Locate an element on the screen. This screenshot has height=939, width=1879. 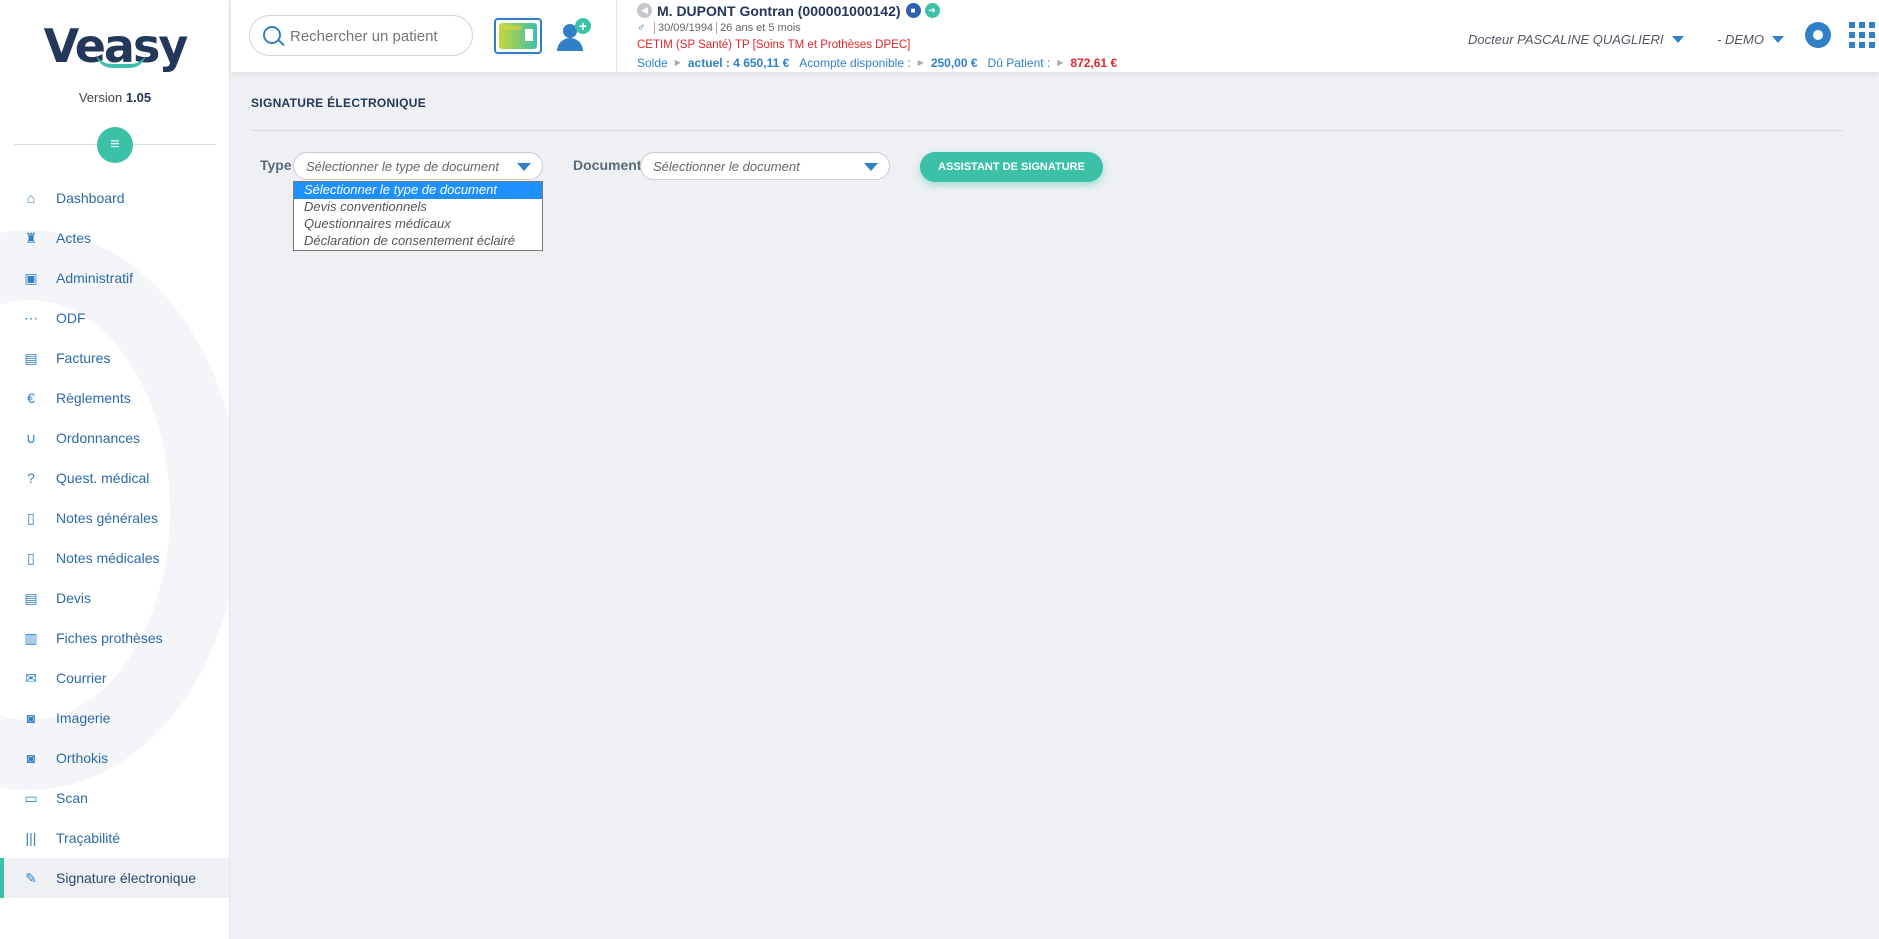
braces-icon: ⋯ is located at coordinates (31, 317).